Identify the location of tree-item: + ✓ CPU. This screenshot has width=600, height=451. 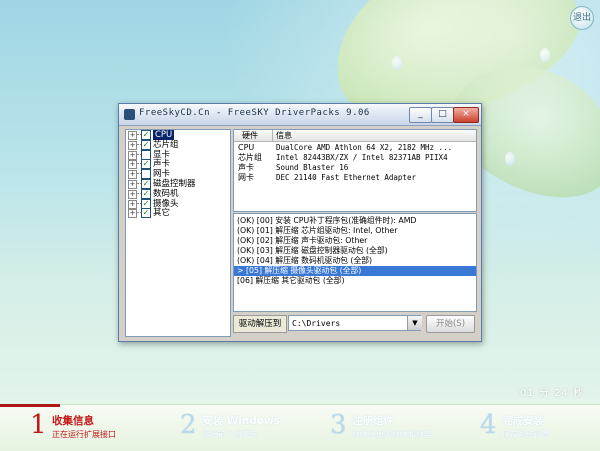
(178, 135).